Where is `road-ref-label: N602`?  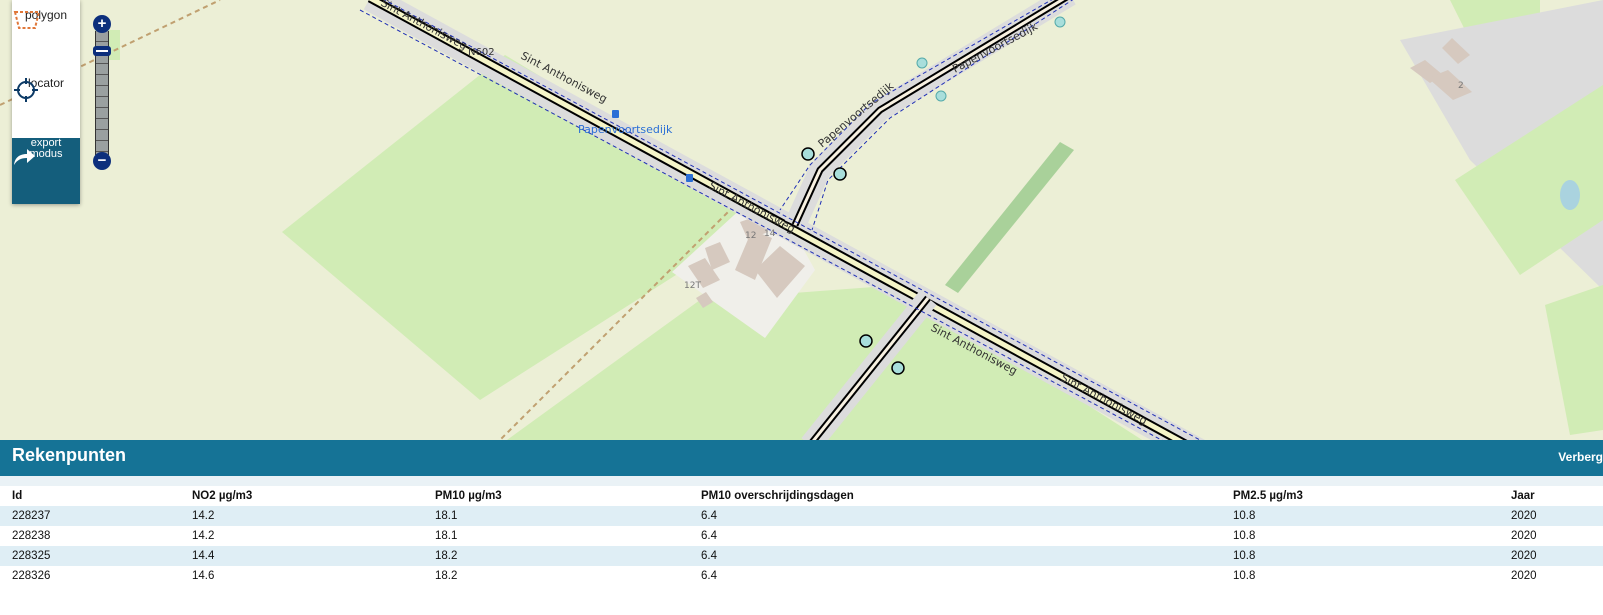 road-ref-label: N602 is located at coordinates (481, 52).